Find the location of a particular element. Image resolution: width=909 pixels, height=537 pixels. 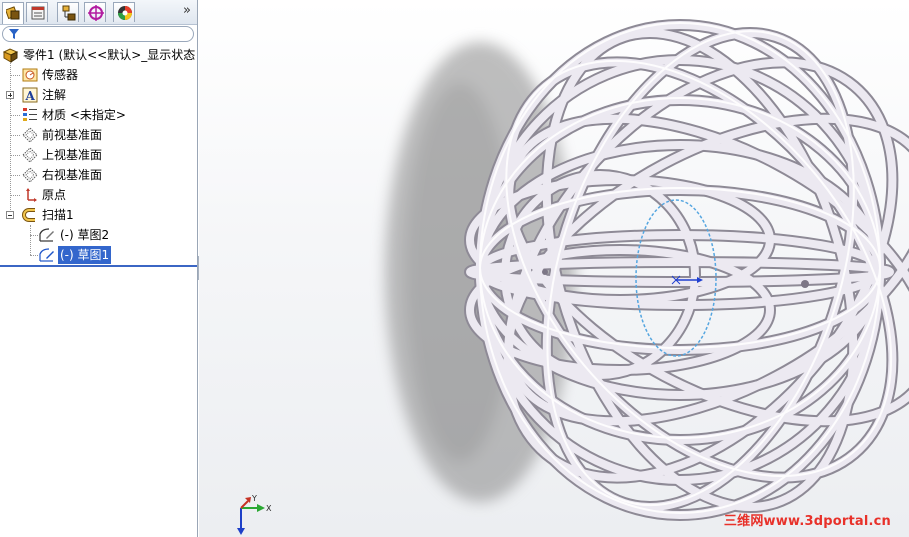

configuration-manager-tab is located at coordinates (68, 12).